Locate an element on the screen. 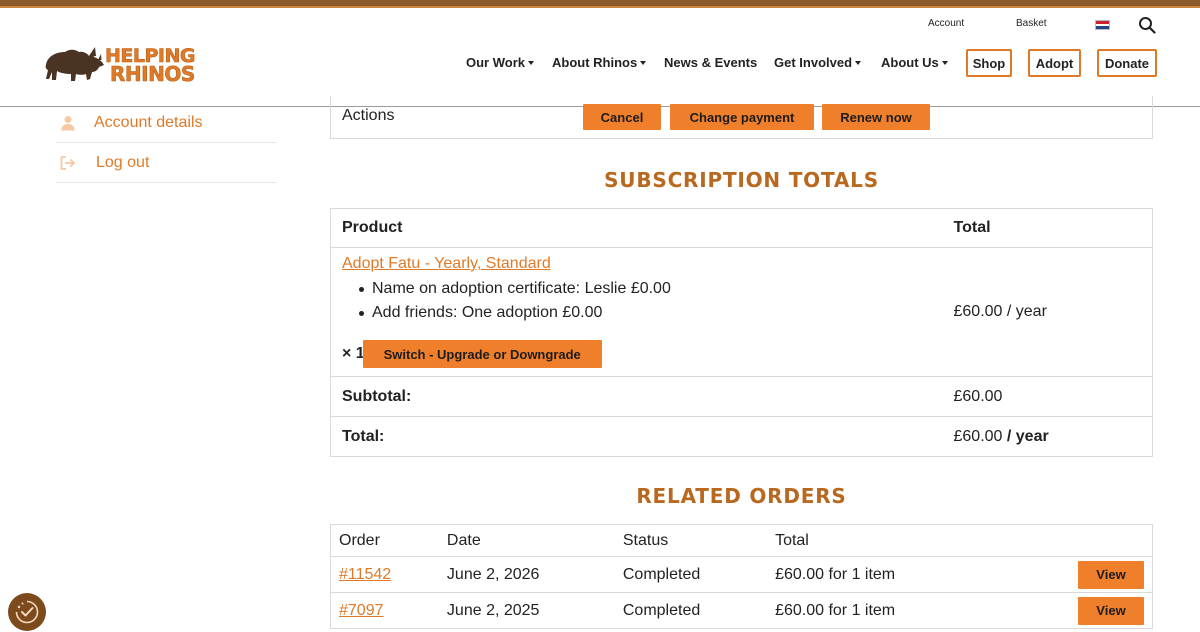  table-header-row: Product Total is located at coordinates (741, 228).